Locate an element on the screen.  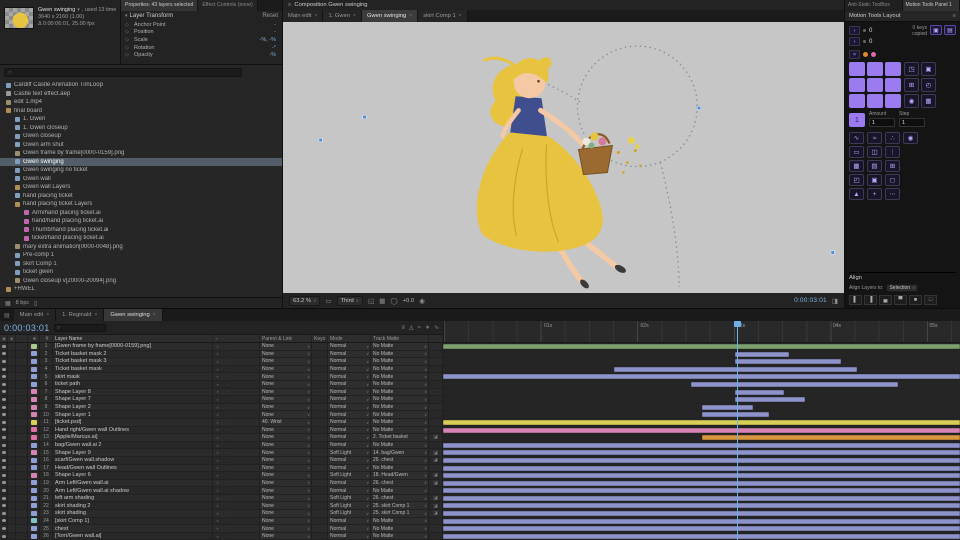
tool-icon-button: ◉ is located at coordinates (911, 101).